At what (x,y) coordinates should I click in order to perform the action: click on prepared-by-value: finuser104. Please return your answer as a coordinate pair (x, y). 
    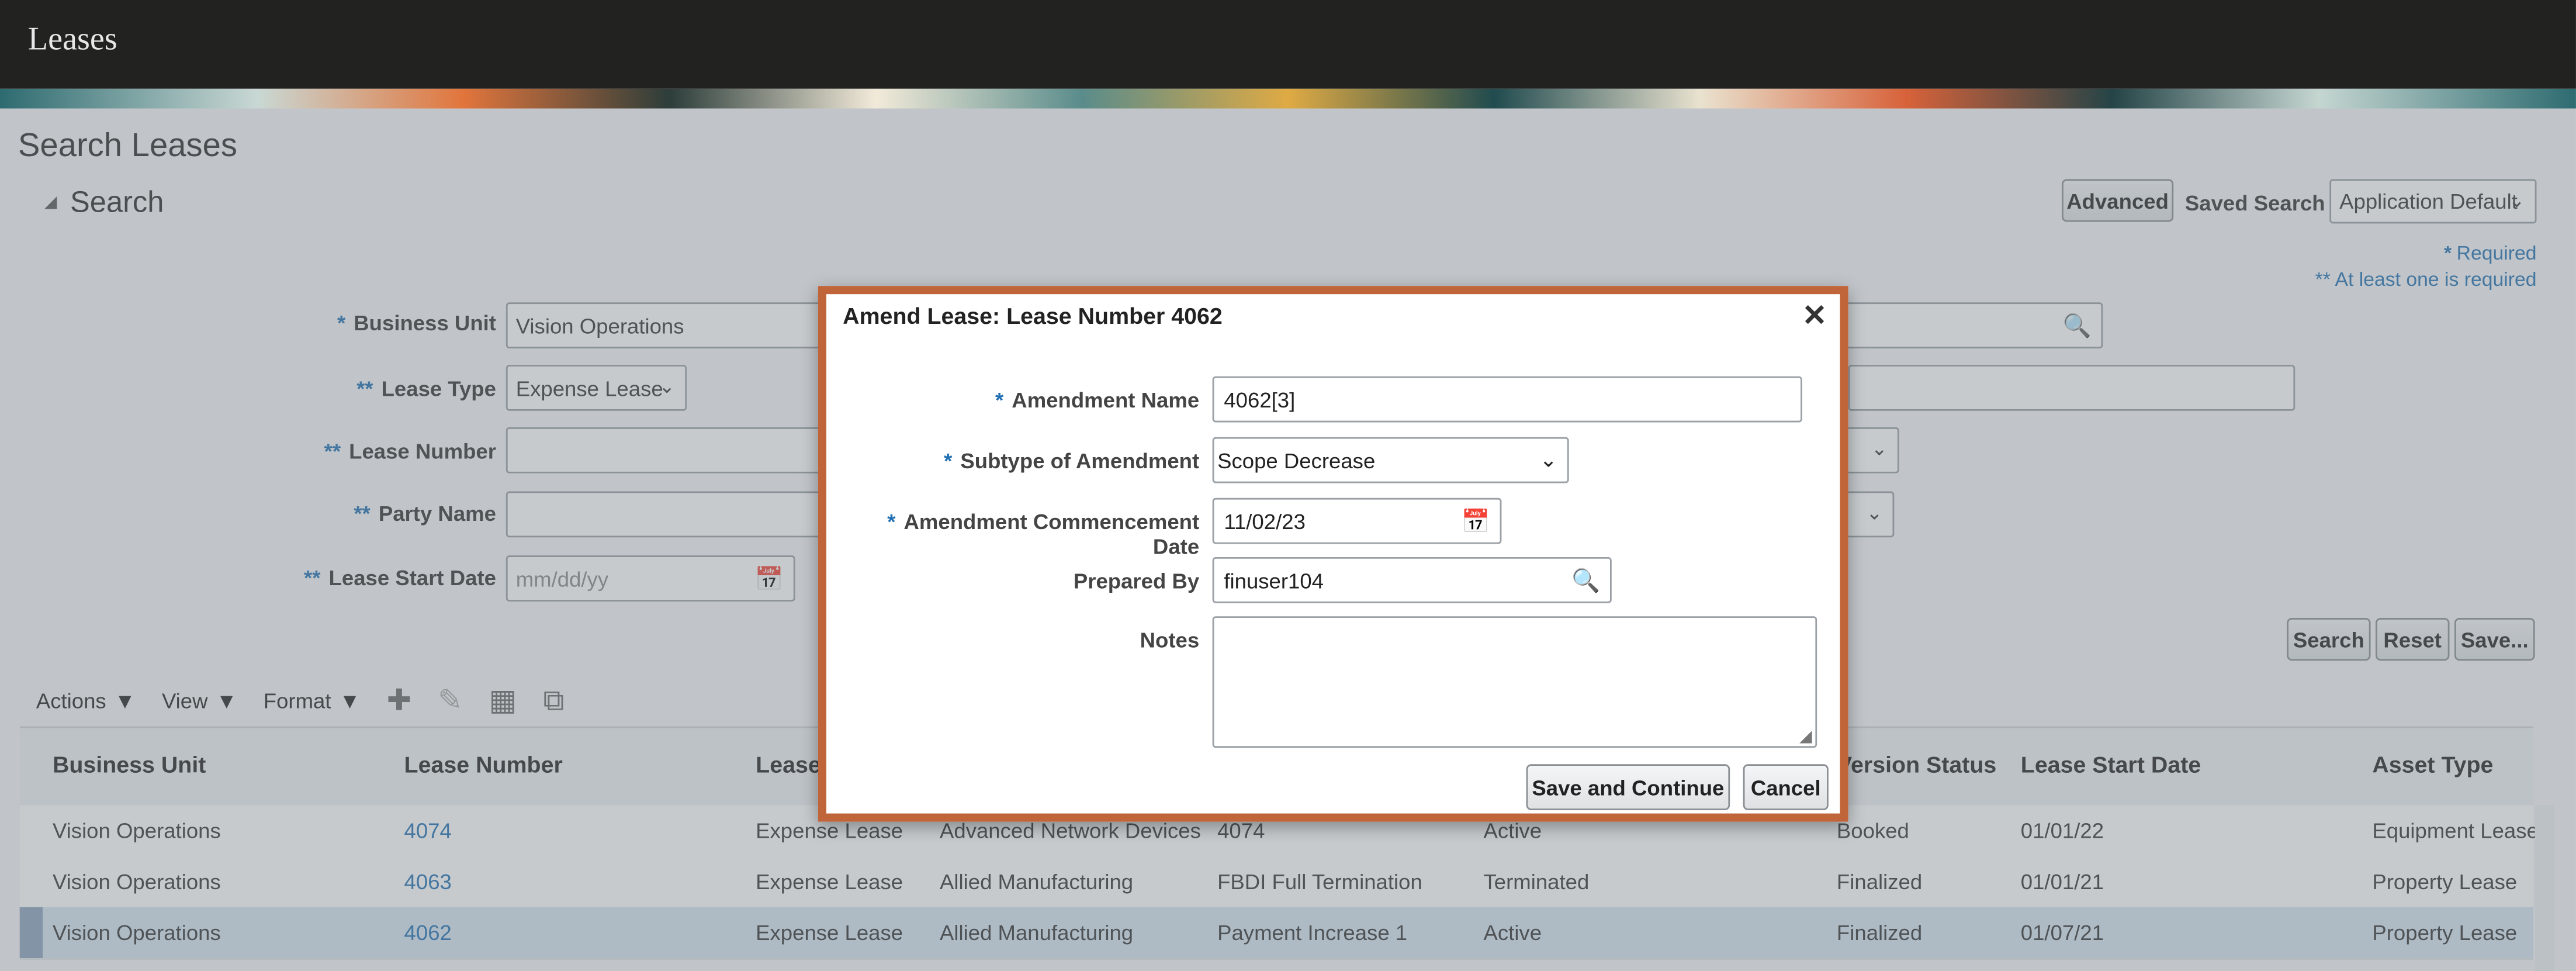
    Looking at the image, I should click on (1274, 580).